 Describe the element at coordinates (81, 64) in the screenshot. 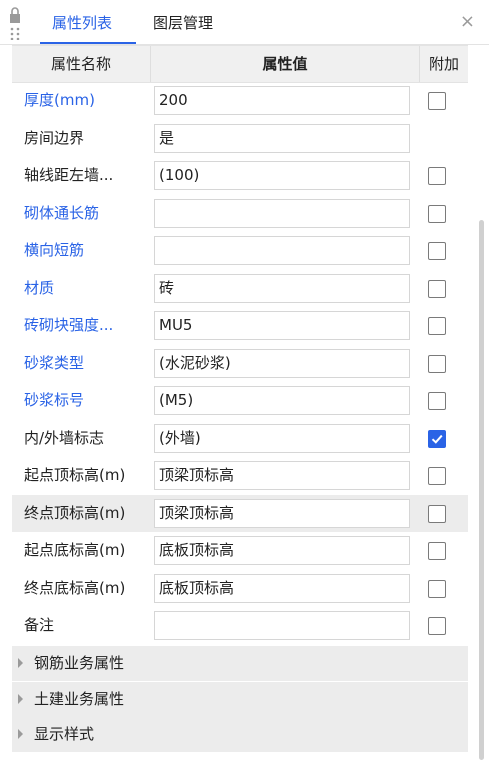

I see `column-header-name: 属性名称` at that location.